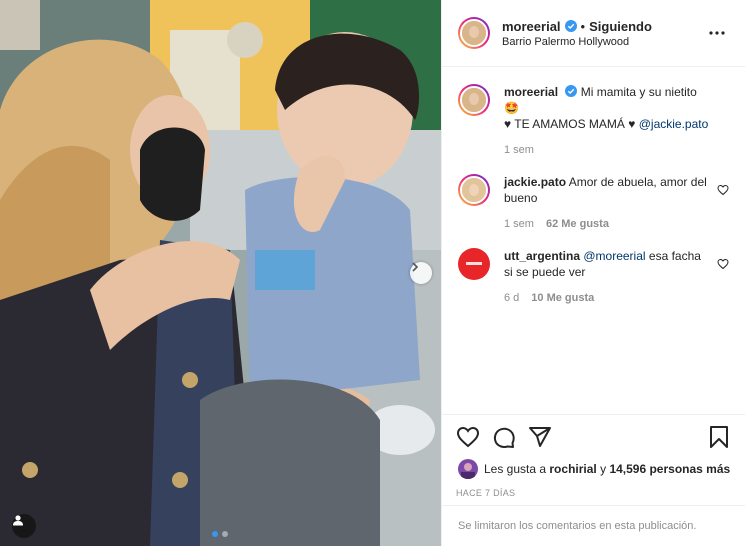  What do you see at coordinates (519, 150) in the screenshot?
I see `caption-time: 1 sem` at bounding box center [519, 150].